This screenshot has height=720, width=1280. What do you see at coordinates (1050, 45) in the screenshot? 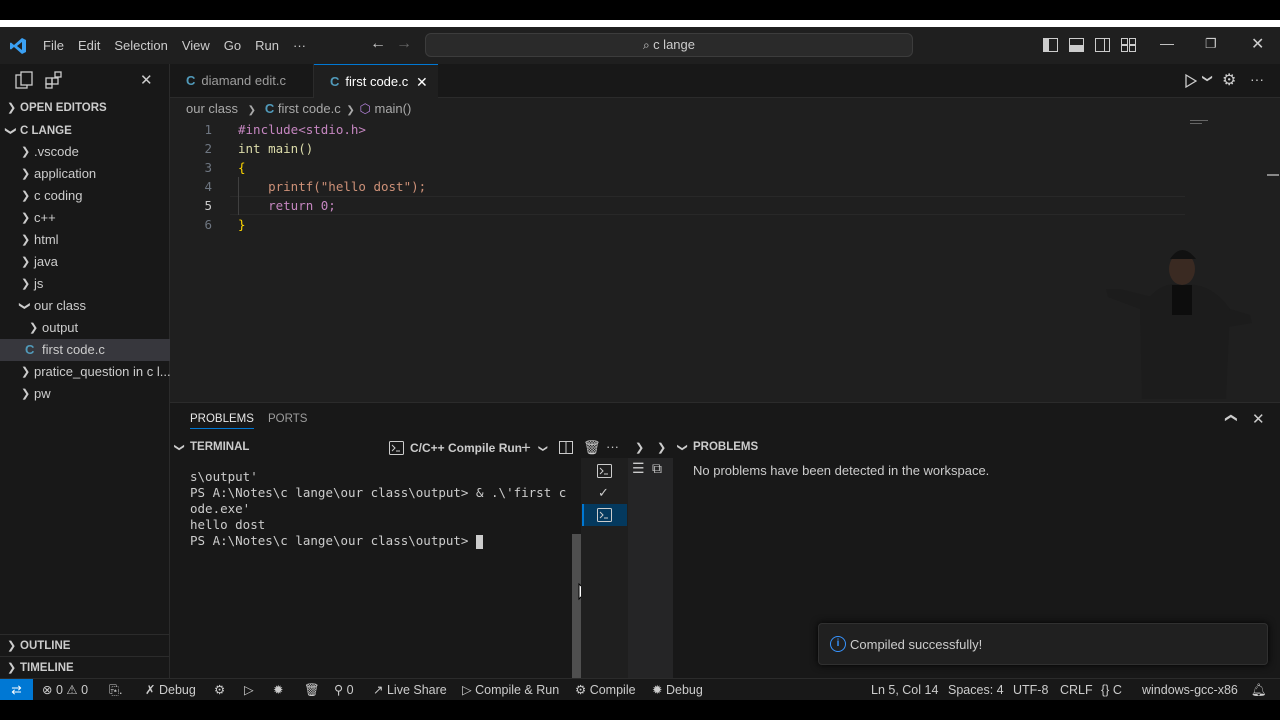
I see `toggle-primary-sidebar-icon` at bounding box center [1050, 45].